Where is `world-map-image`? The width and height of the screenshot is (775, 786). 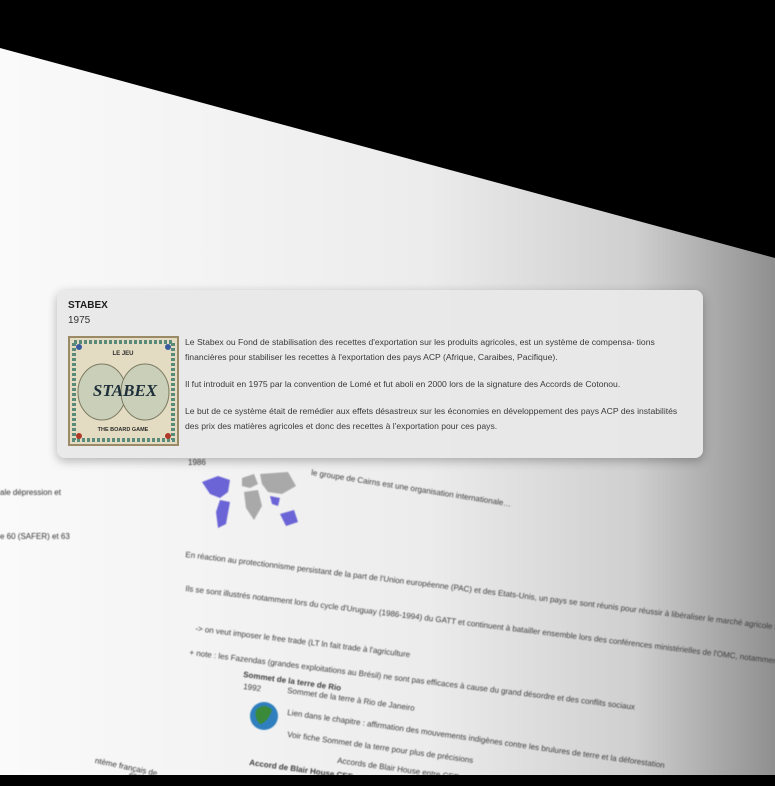 world-map-image is located at coordinates (250, 500).